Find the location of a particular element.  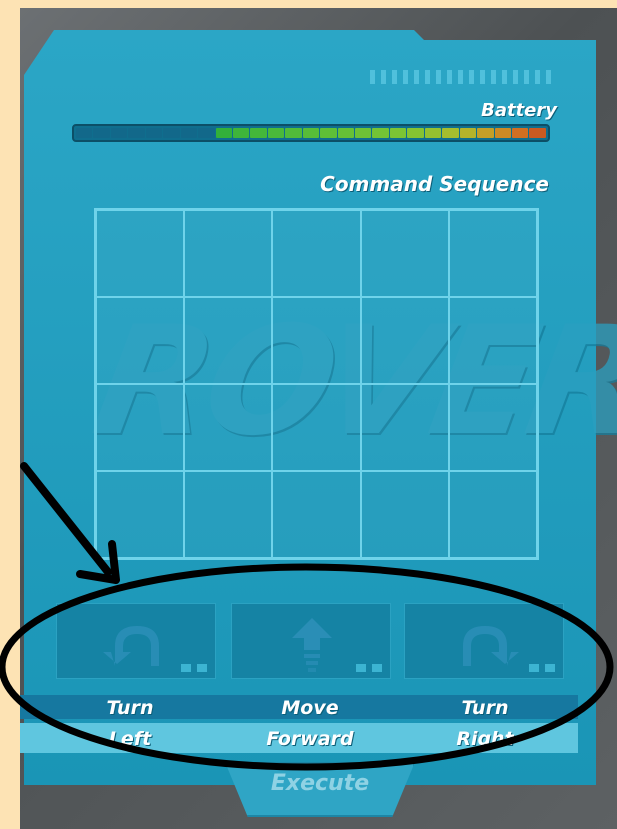

command-sequence-label: Command Sequence is located at coordinates (434, 184).